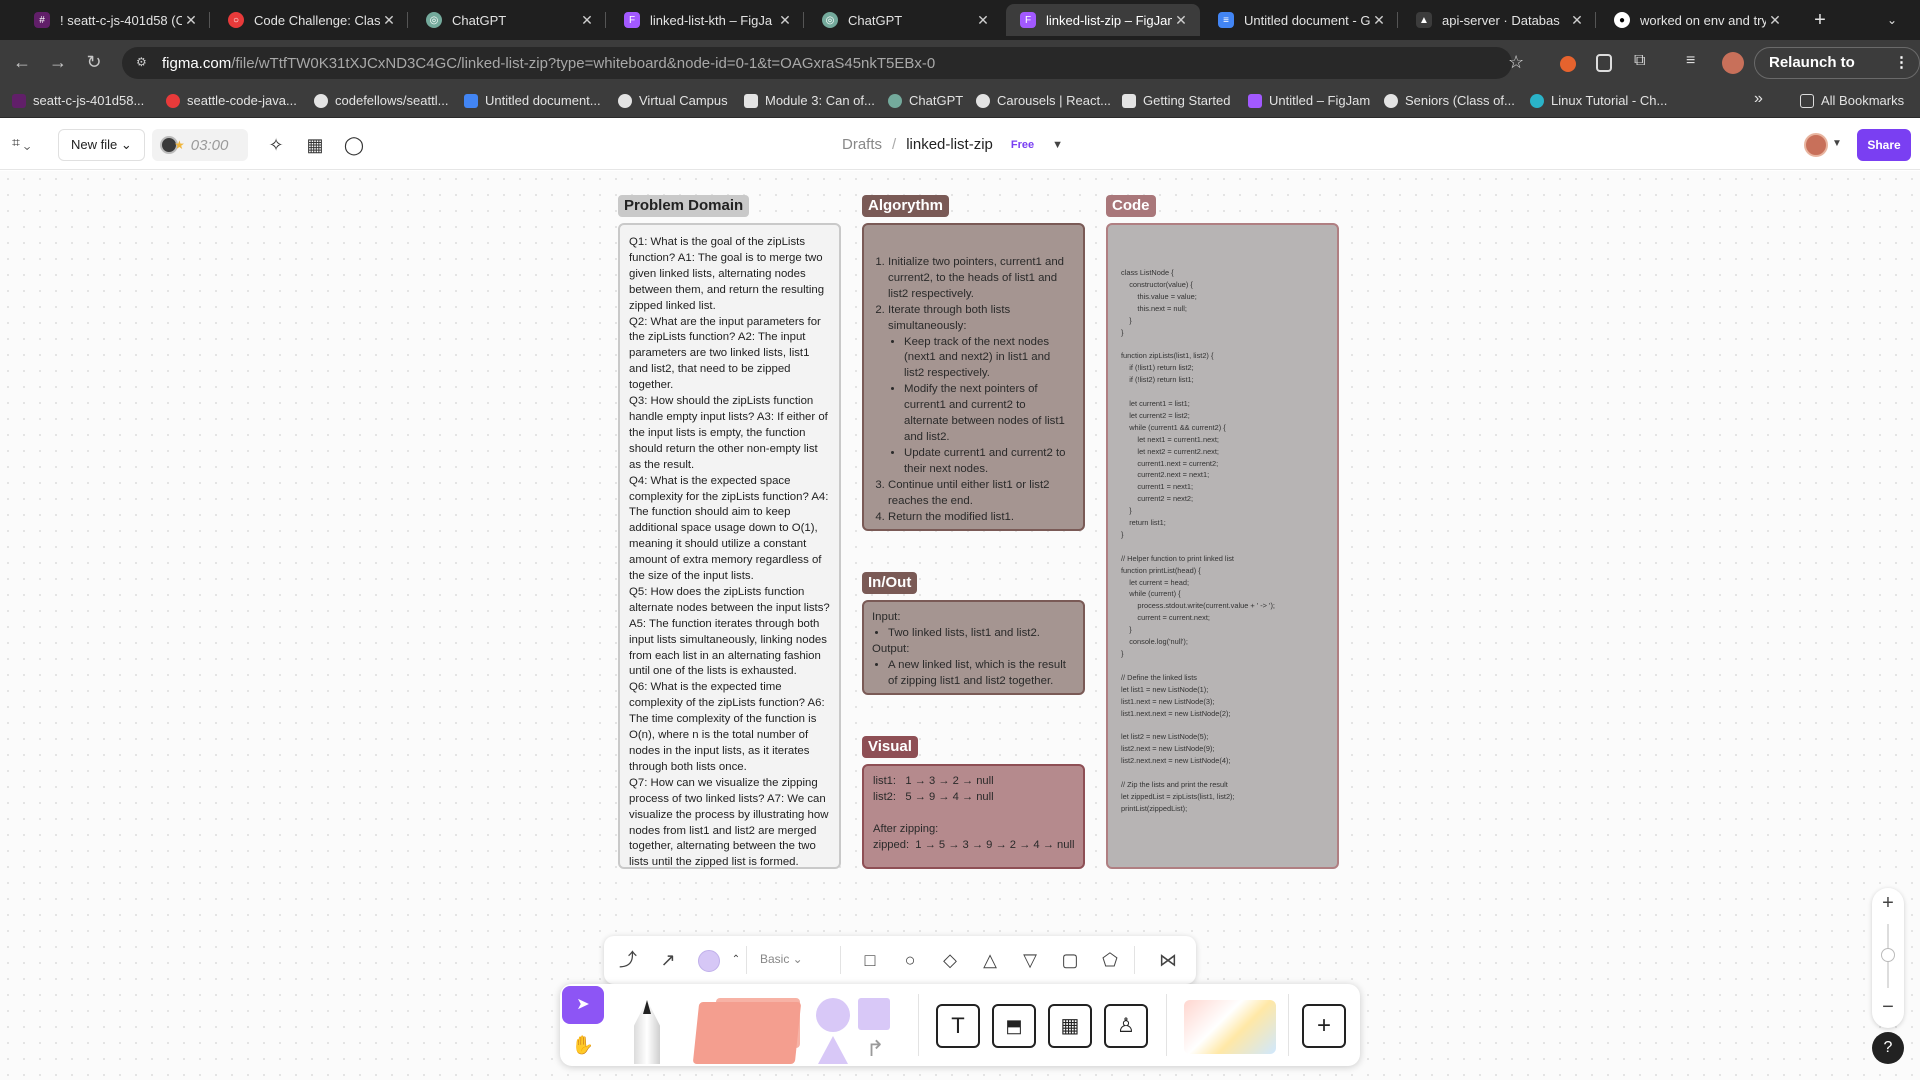 This screenshot has height=1080, width=1920. What do you see at coordinates (1014, 1026) in the screenshot?
I see `section-tool-icon: ⬒` at bounding box center [1014, 1026].